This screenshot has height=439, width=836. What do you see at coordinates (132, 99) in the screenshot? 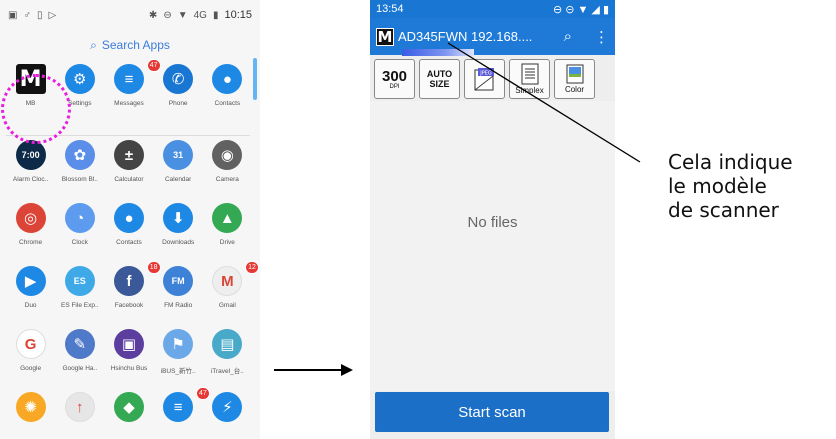
I see `app-item: ≡ 47 Messages` at bounding box center [132, 99].